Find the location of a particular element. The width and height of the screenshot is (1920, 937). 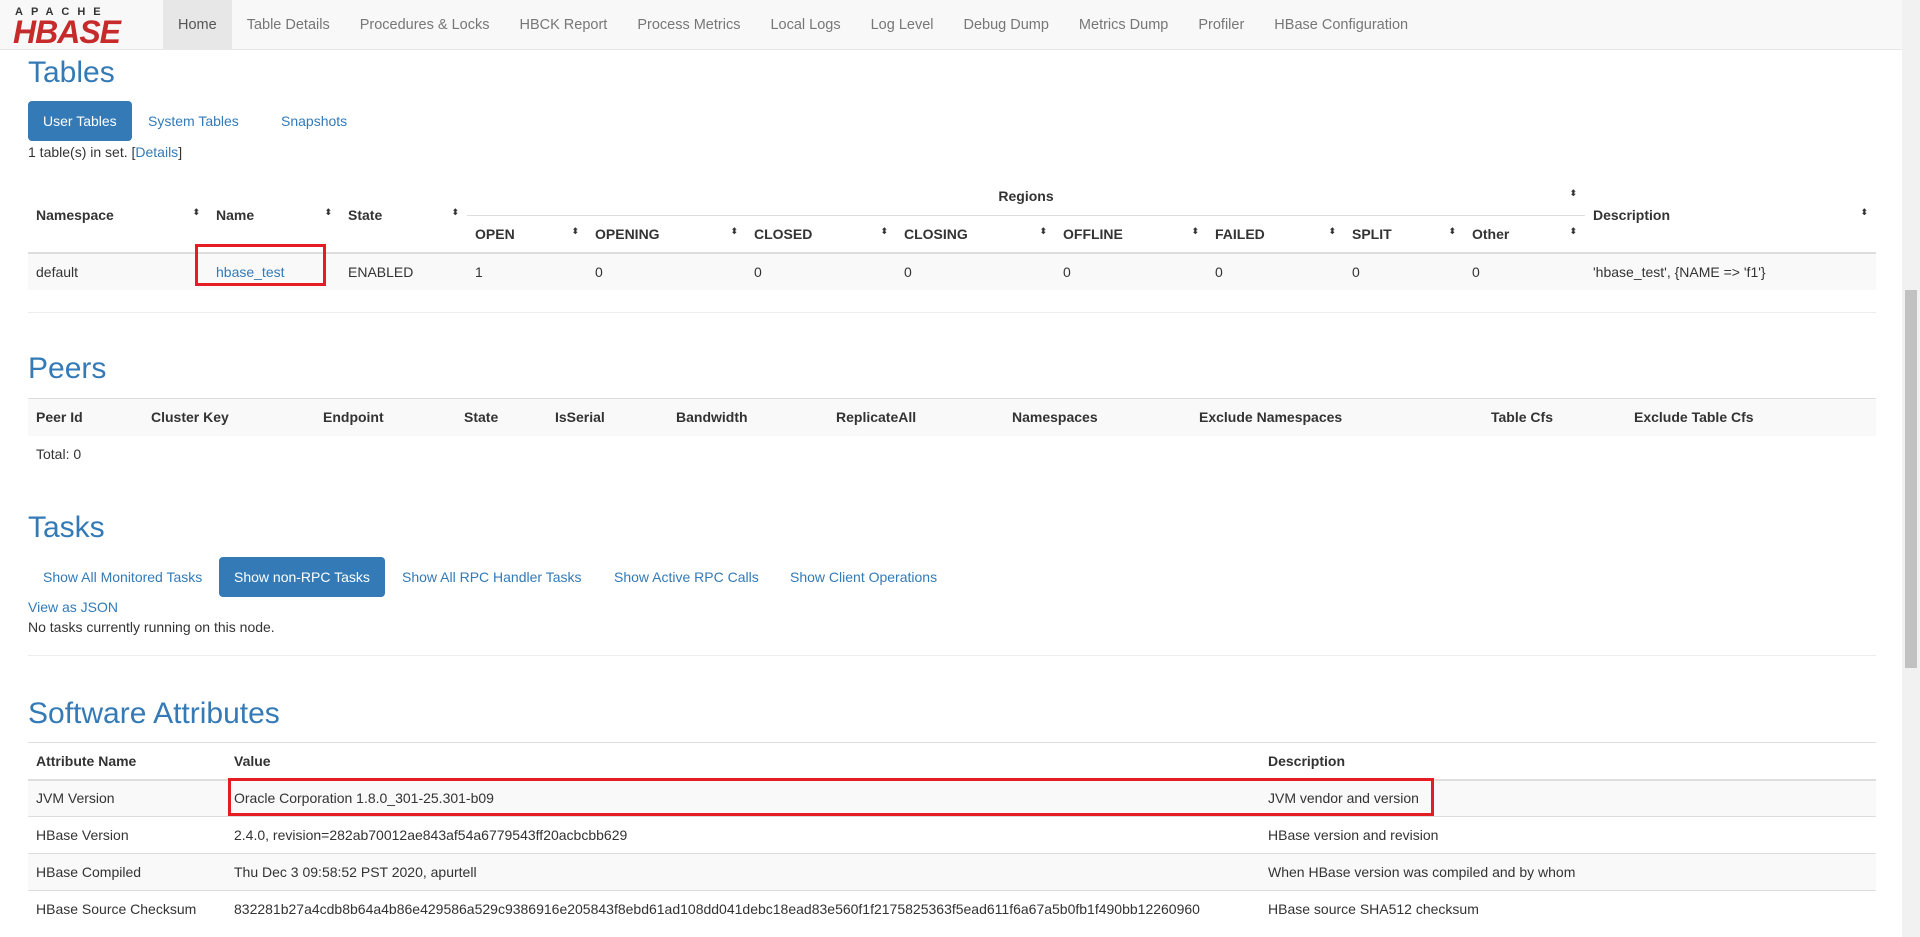

nav-debug-dump: Debug Dump is located at coordinates (1005, 25).